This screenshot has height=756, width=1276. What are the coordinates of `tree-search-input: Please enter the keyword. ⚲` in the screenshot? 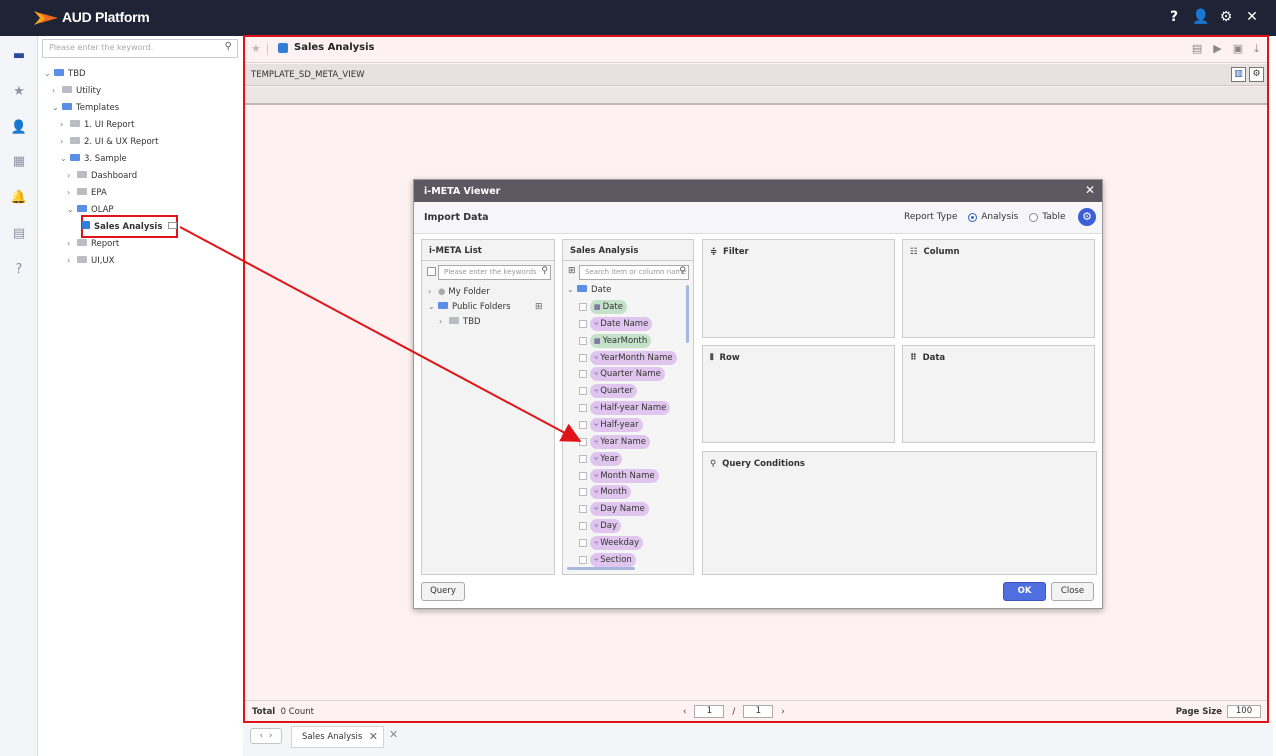 It's located at (140, 48).